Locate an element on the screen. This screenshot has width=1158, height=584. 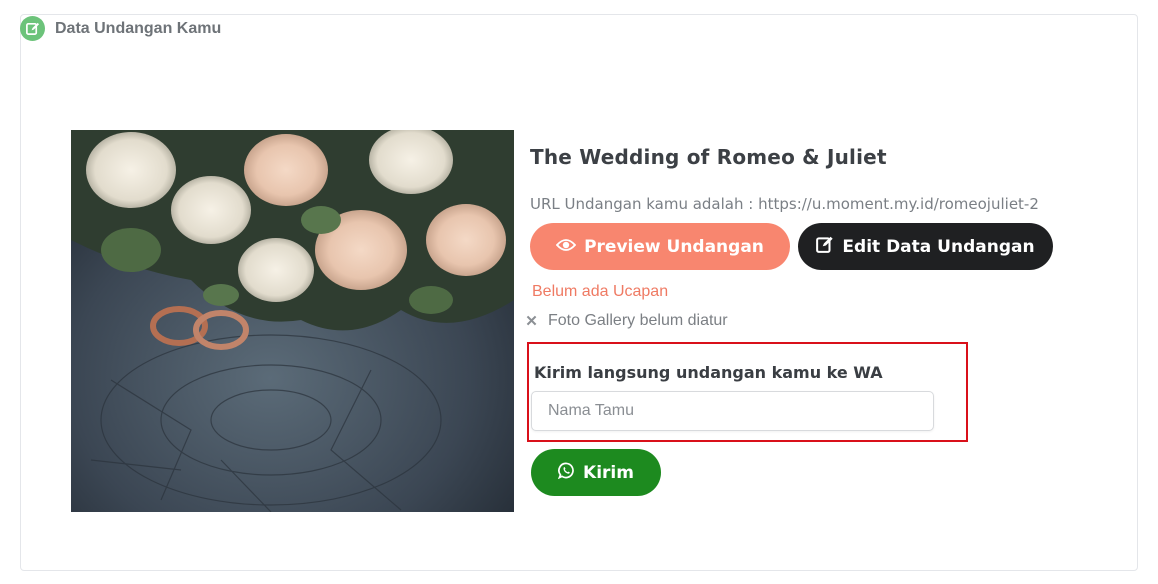
send-button: Kirim is located at coordinates (596, 472).